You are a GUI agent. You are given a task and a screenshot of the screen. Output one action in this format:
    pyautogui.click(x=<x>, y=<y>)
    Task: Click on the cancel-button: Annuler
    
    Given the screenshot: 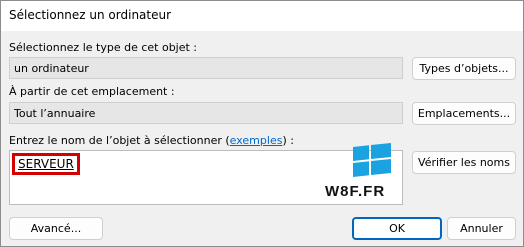 What is the action you would take?
    pyautogui.click(x=481, y=228)
    